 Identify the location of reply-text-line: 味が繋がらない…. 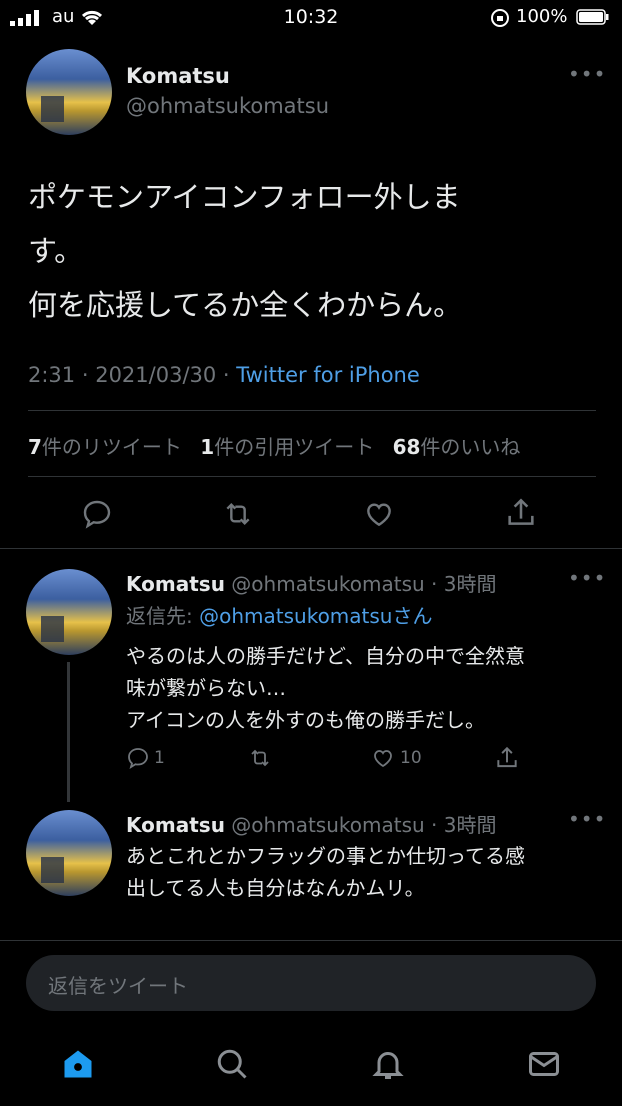
(206, 688).